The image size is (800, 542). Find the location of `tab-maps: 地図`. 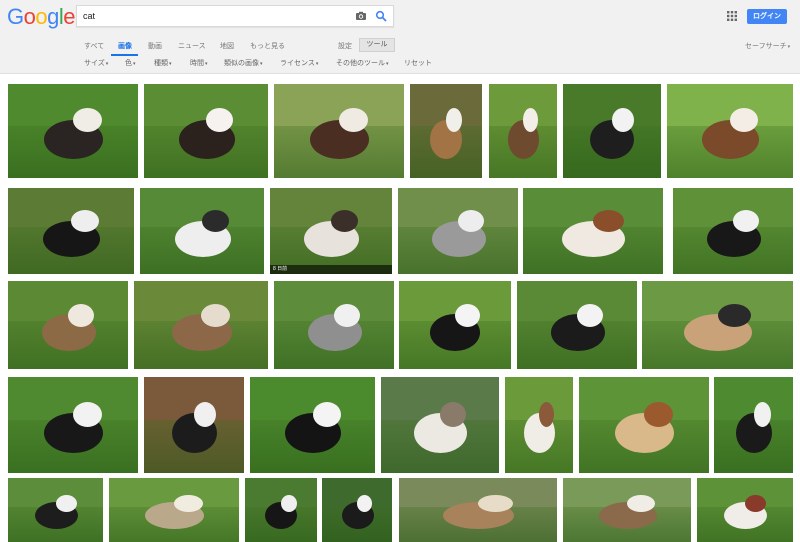

tab-maps: 地図 is located at coordinates (227, 47).